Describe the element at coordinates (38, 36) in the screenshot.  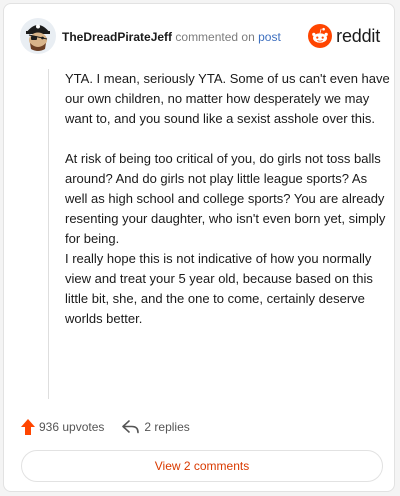
I see `pirate-snoo-icon` at that location.